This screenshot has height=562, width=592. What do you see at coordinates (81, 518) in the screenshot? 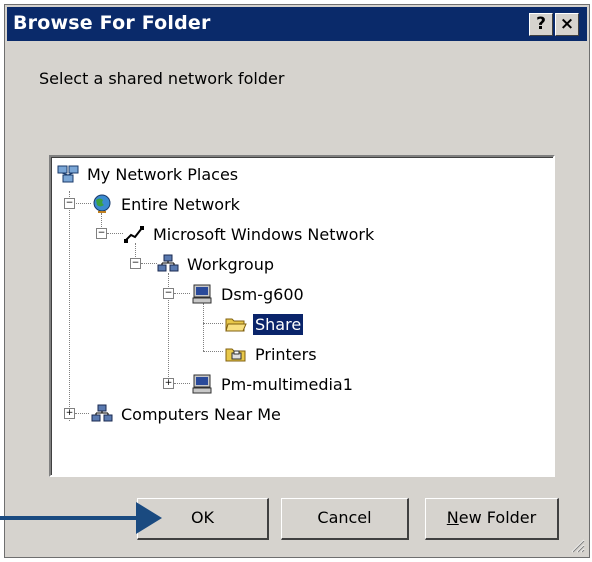
I see `pointer-arrow-icon` at bounding box center [81, 518].